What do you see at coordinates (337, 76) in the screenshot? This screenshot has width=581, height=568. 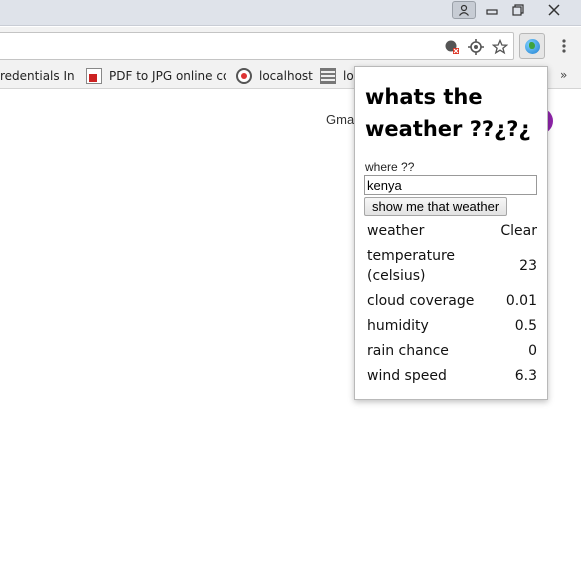 I see `bookmark-lo: lo` at bounding box center [337, 76].